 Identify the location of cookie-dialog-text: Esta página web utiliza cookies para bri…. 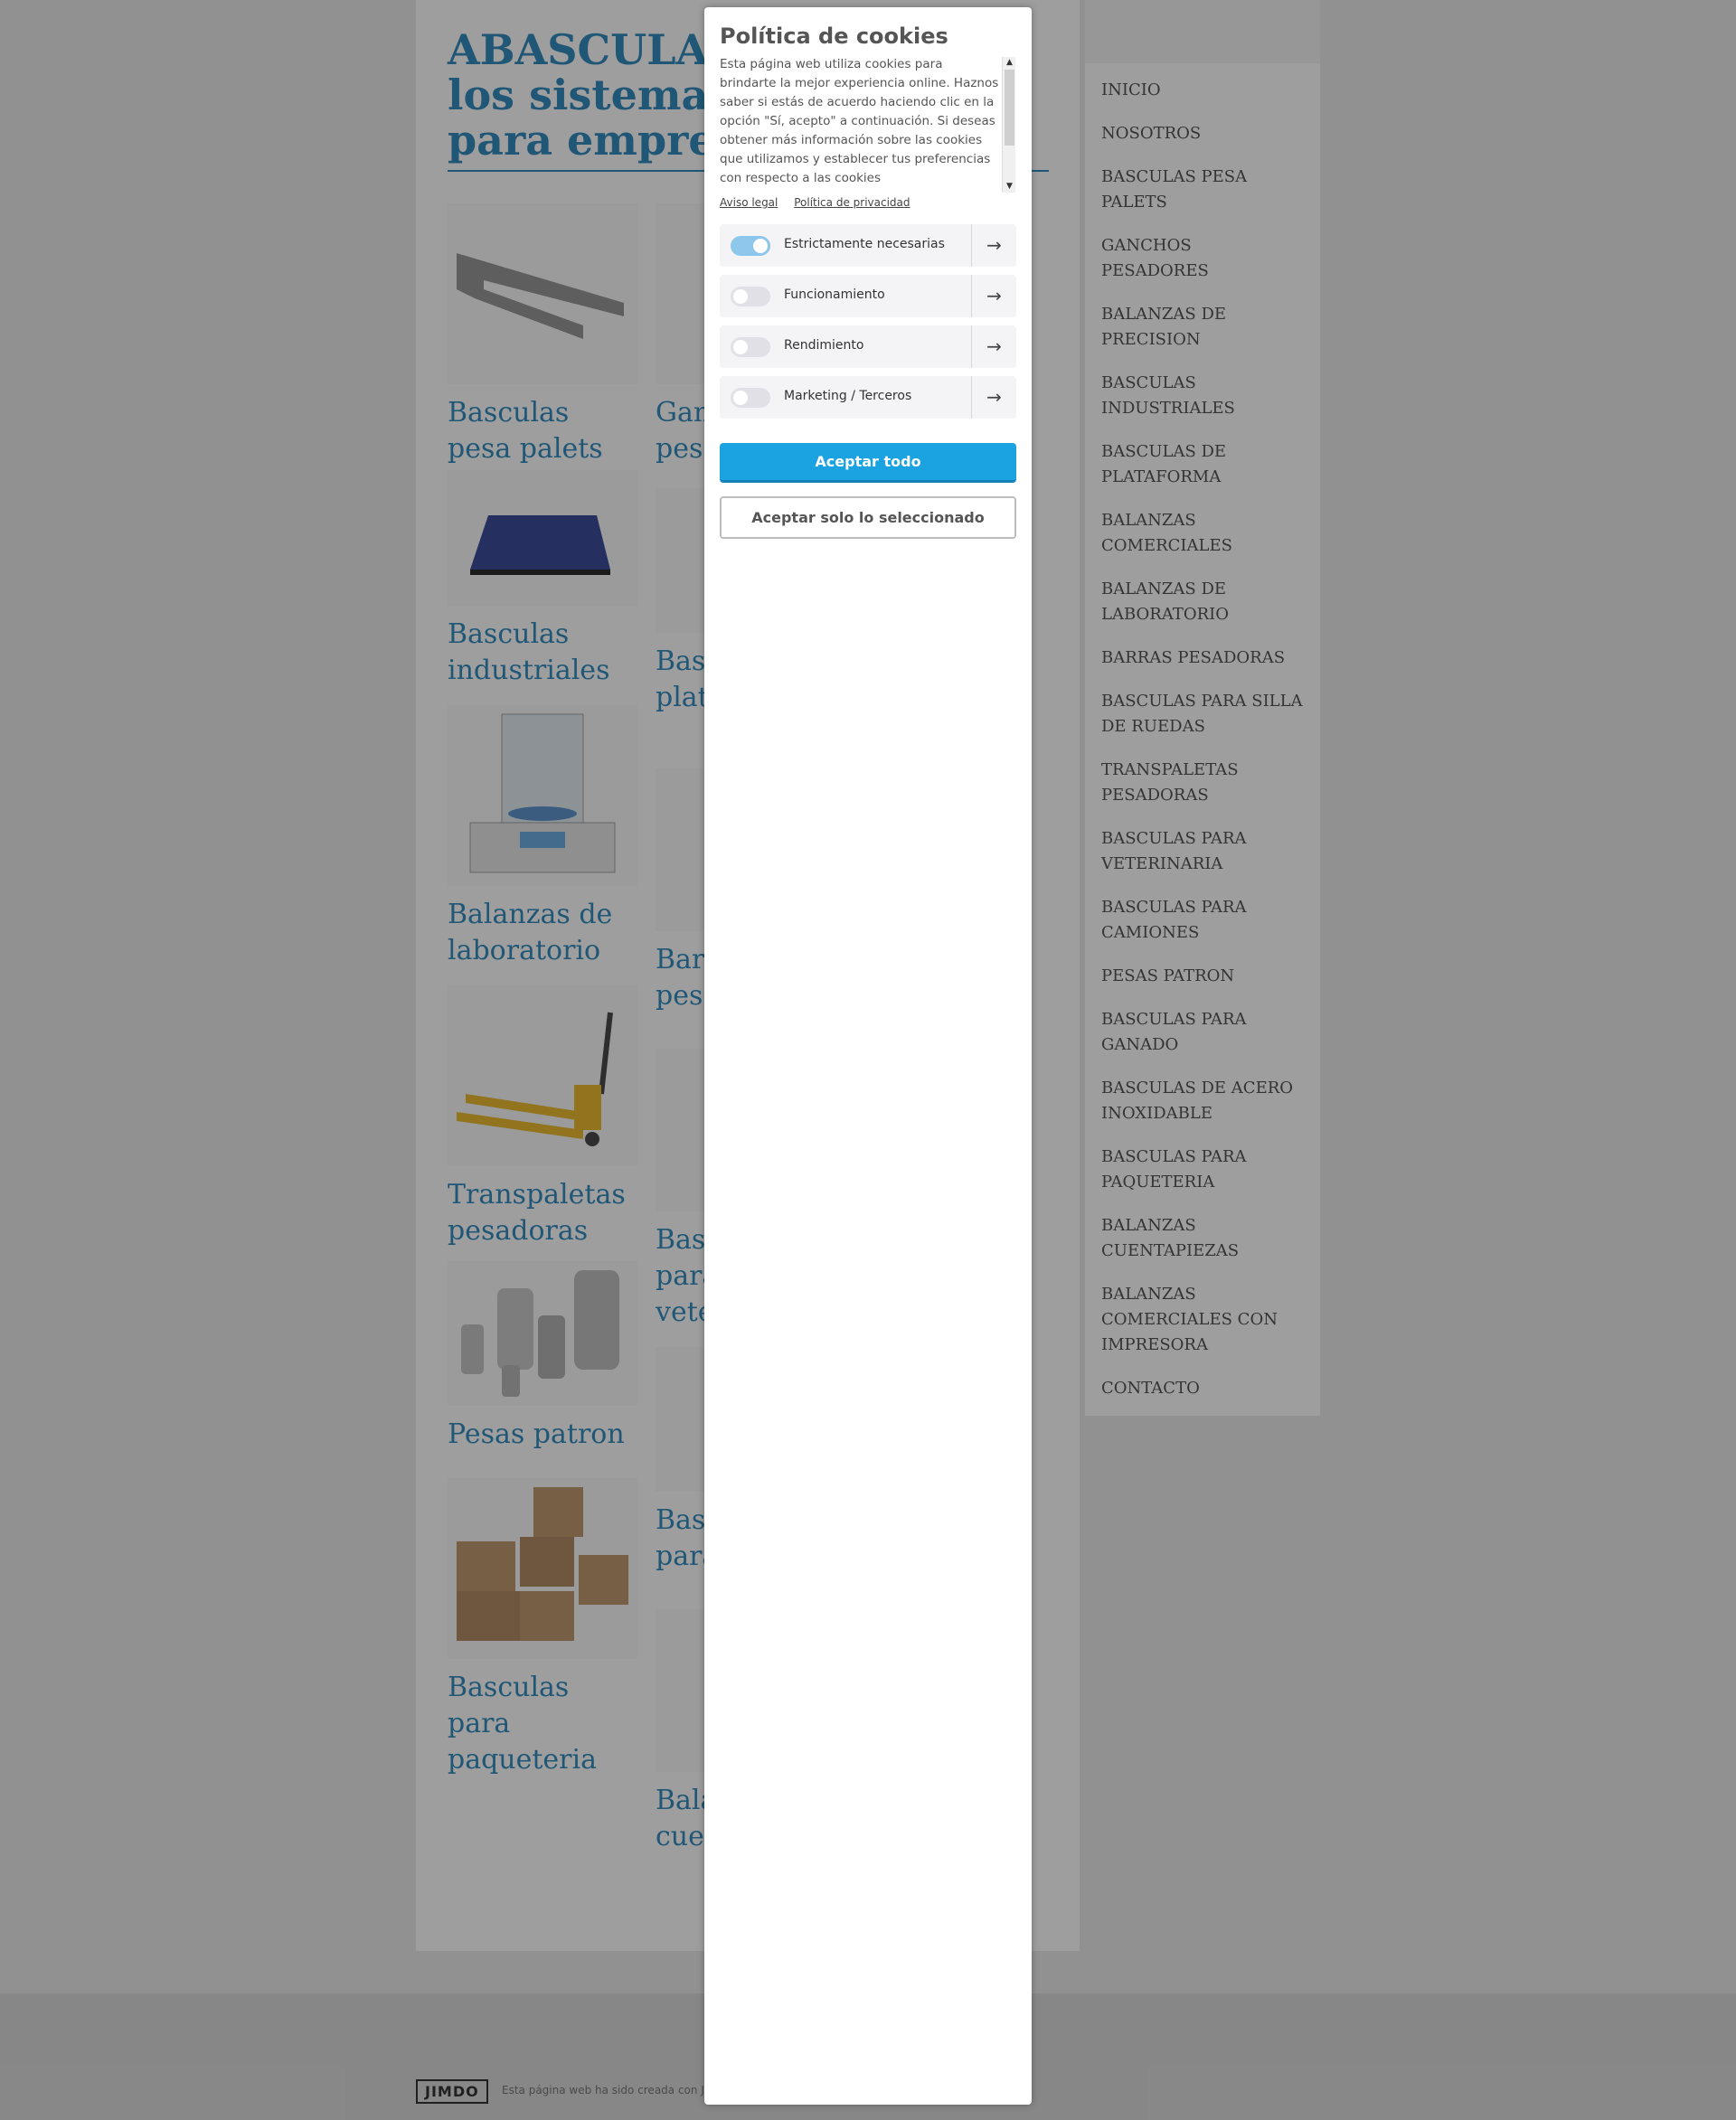
(859, 121).